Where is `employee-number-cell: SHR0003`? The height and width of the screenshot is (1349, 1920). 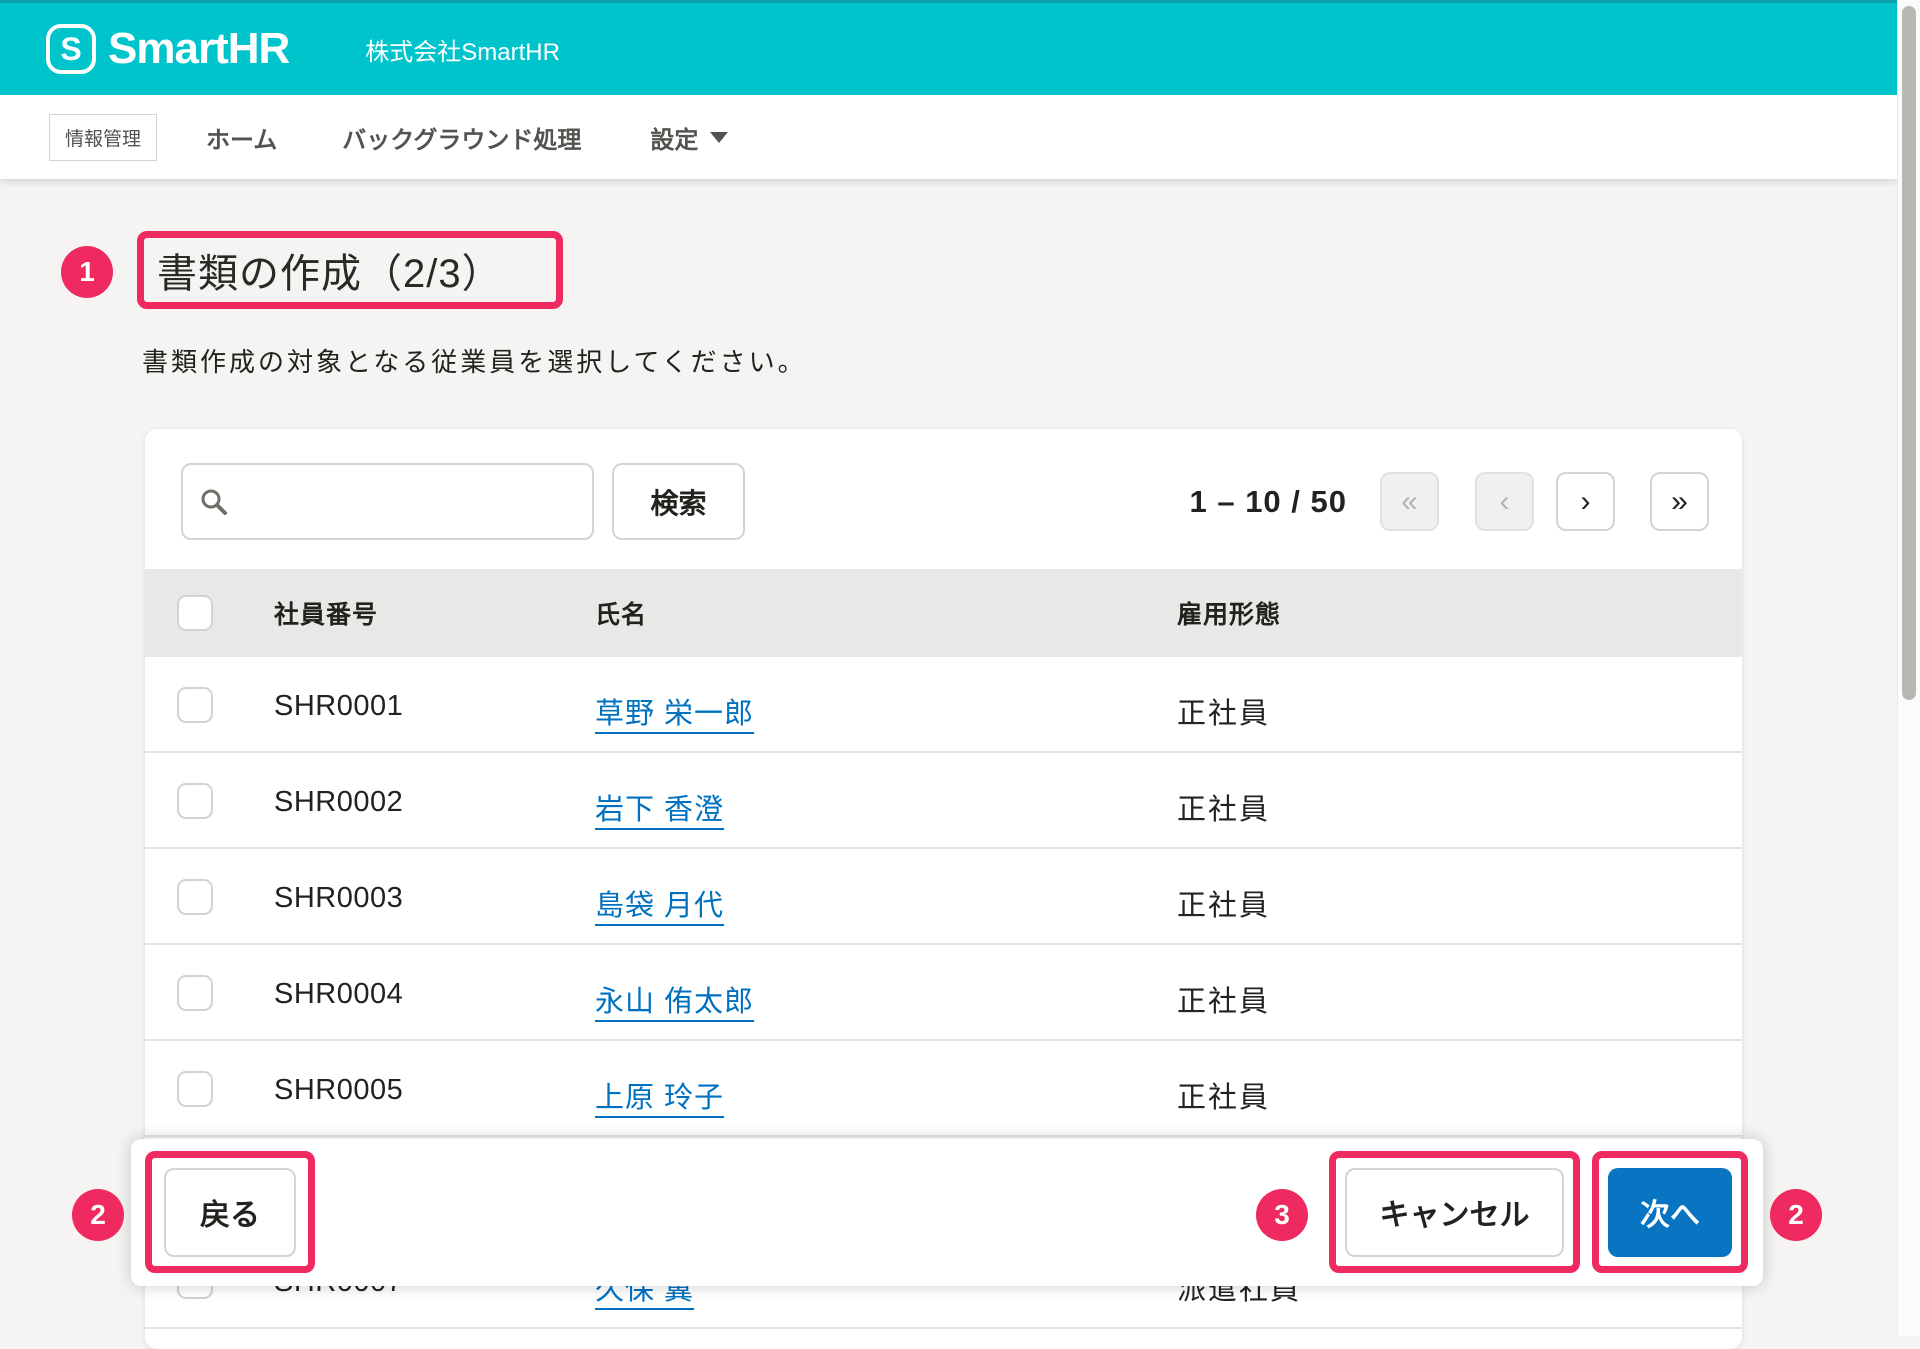 employee-number-cell: SHR0003 is located at coordinates (339, 898).